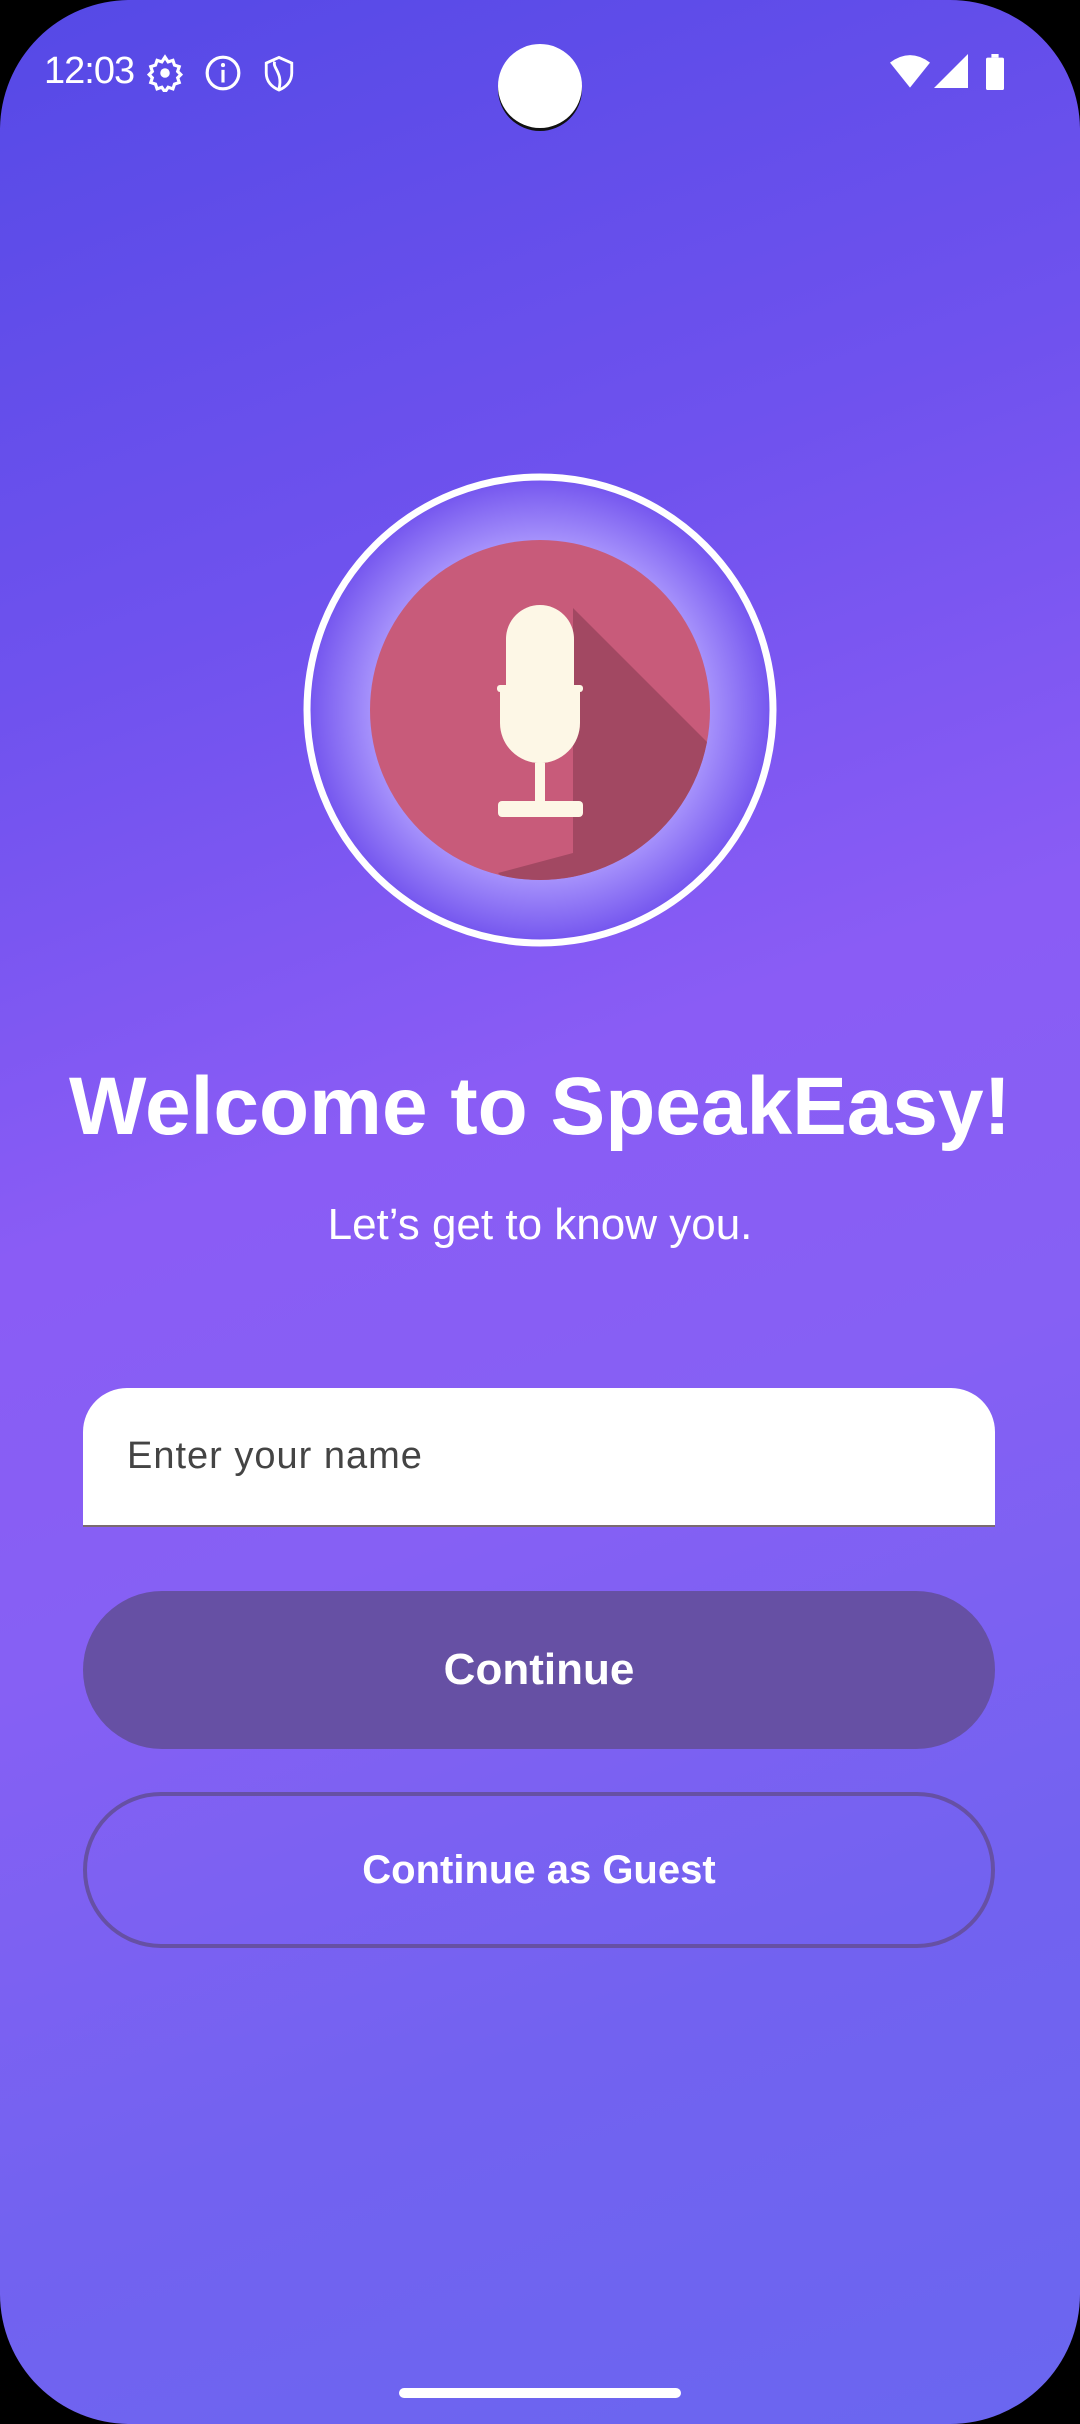  I want to click on guest-label: Continue as Guest, so click(539, 1869).